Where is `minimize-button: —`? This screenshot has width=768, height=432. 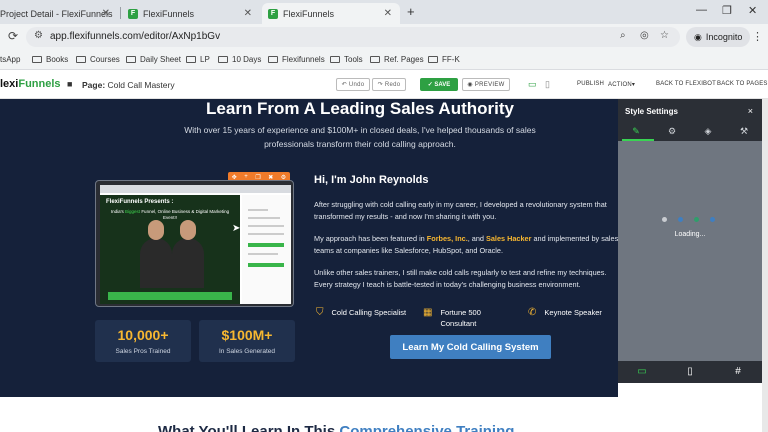 minimize-button: — is located at coordinates (701, 10).